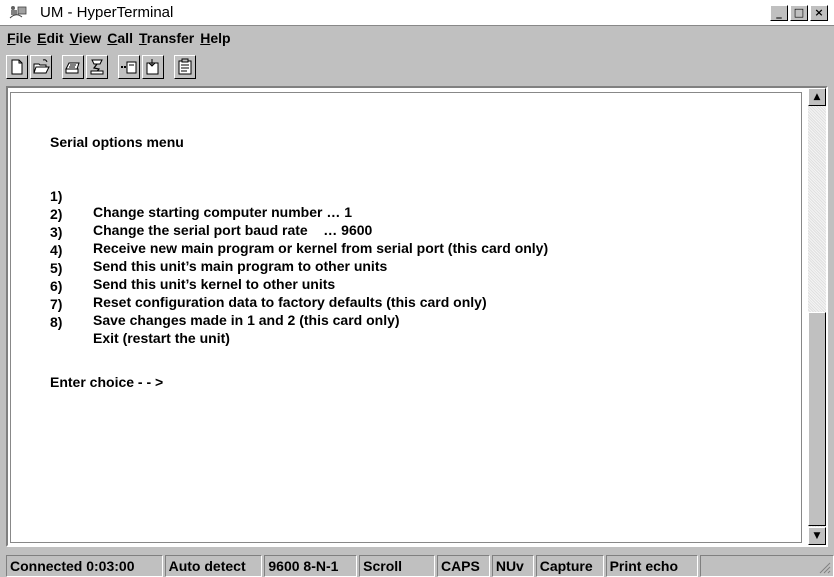 The image size is (834, 577). I want to click on toolbar, so click(417, 67).